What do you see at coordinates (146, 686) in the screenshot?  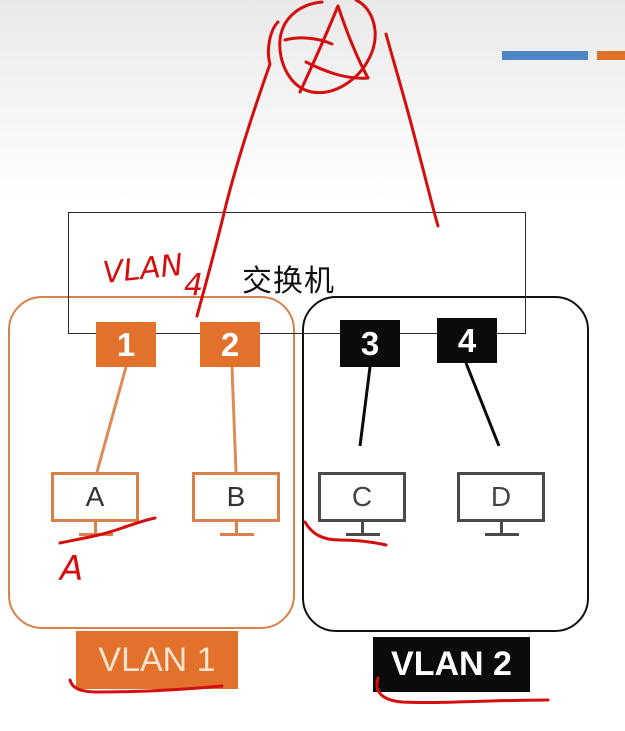 I see `underline-vlan1` at bounding box center [146, 686].